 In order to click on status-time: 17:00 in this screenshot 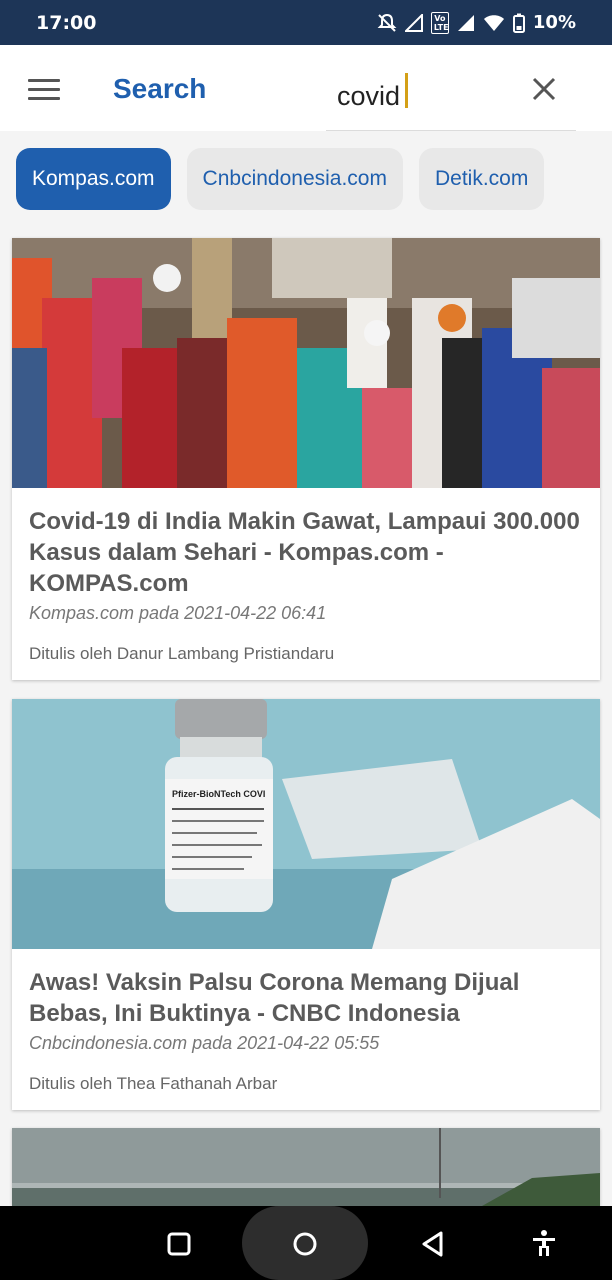, I will do `click(66, 22)`.